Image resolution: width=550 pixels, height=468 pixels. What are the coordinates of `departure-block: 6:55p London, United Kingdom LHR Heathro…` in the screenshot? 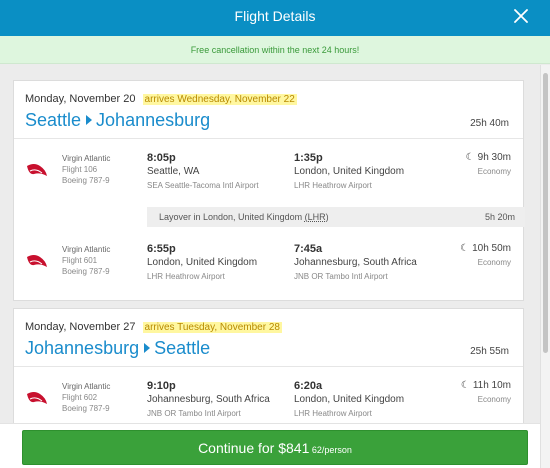 It's located at (217, 263).